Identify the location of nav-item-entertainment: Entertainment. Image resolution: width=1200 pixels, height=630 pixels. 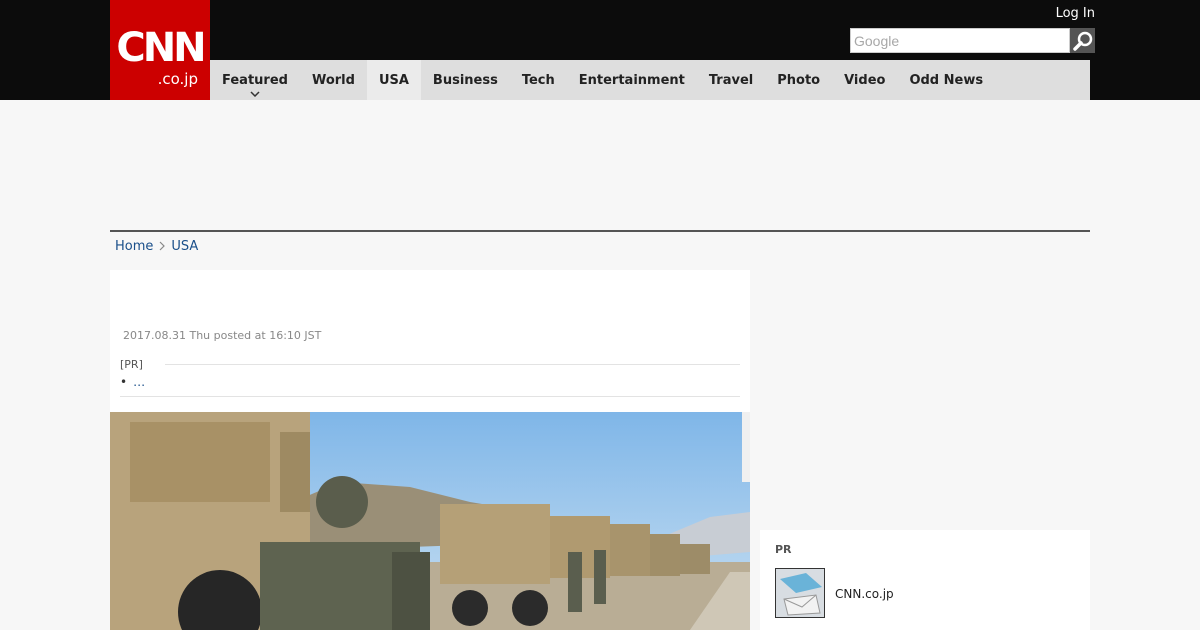
(632, 80).